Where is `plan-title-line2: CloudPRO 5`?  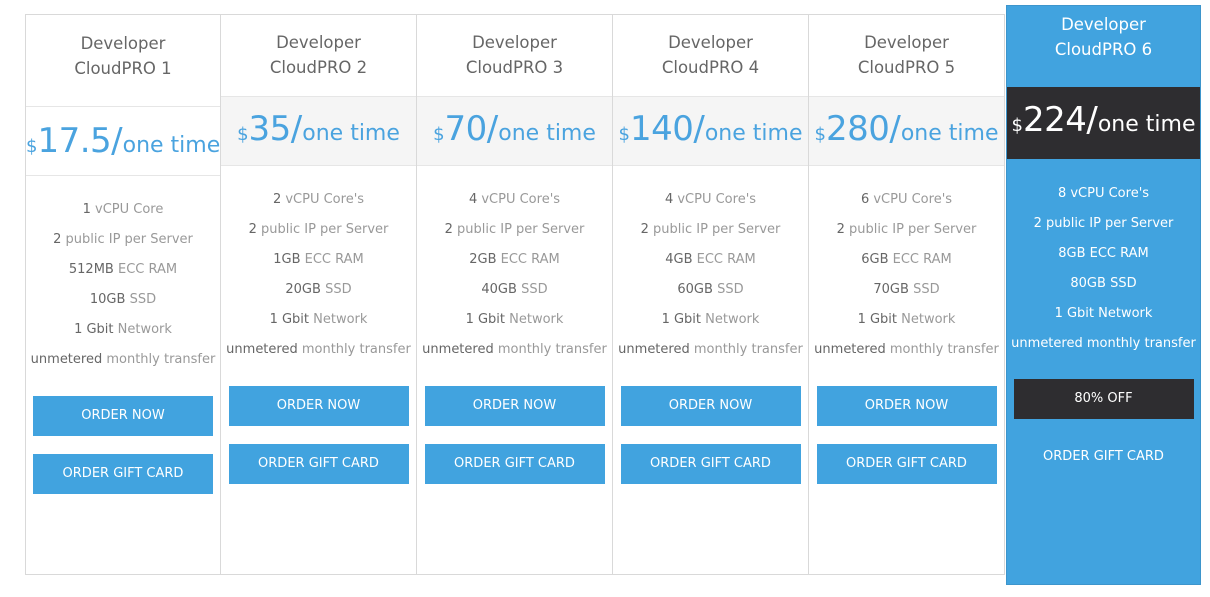 plan-title-line2: CloudPRO 5 is located at coordinates (906, 67).